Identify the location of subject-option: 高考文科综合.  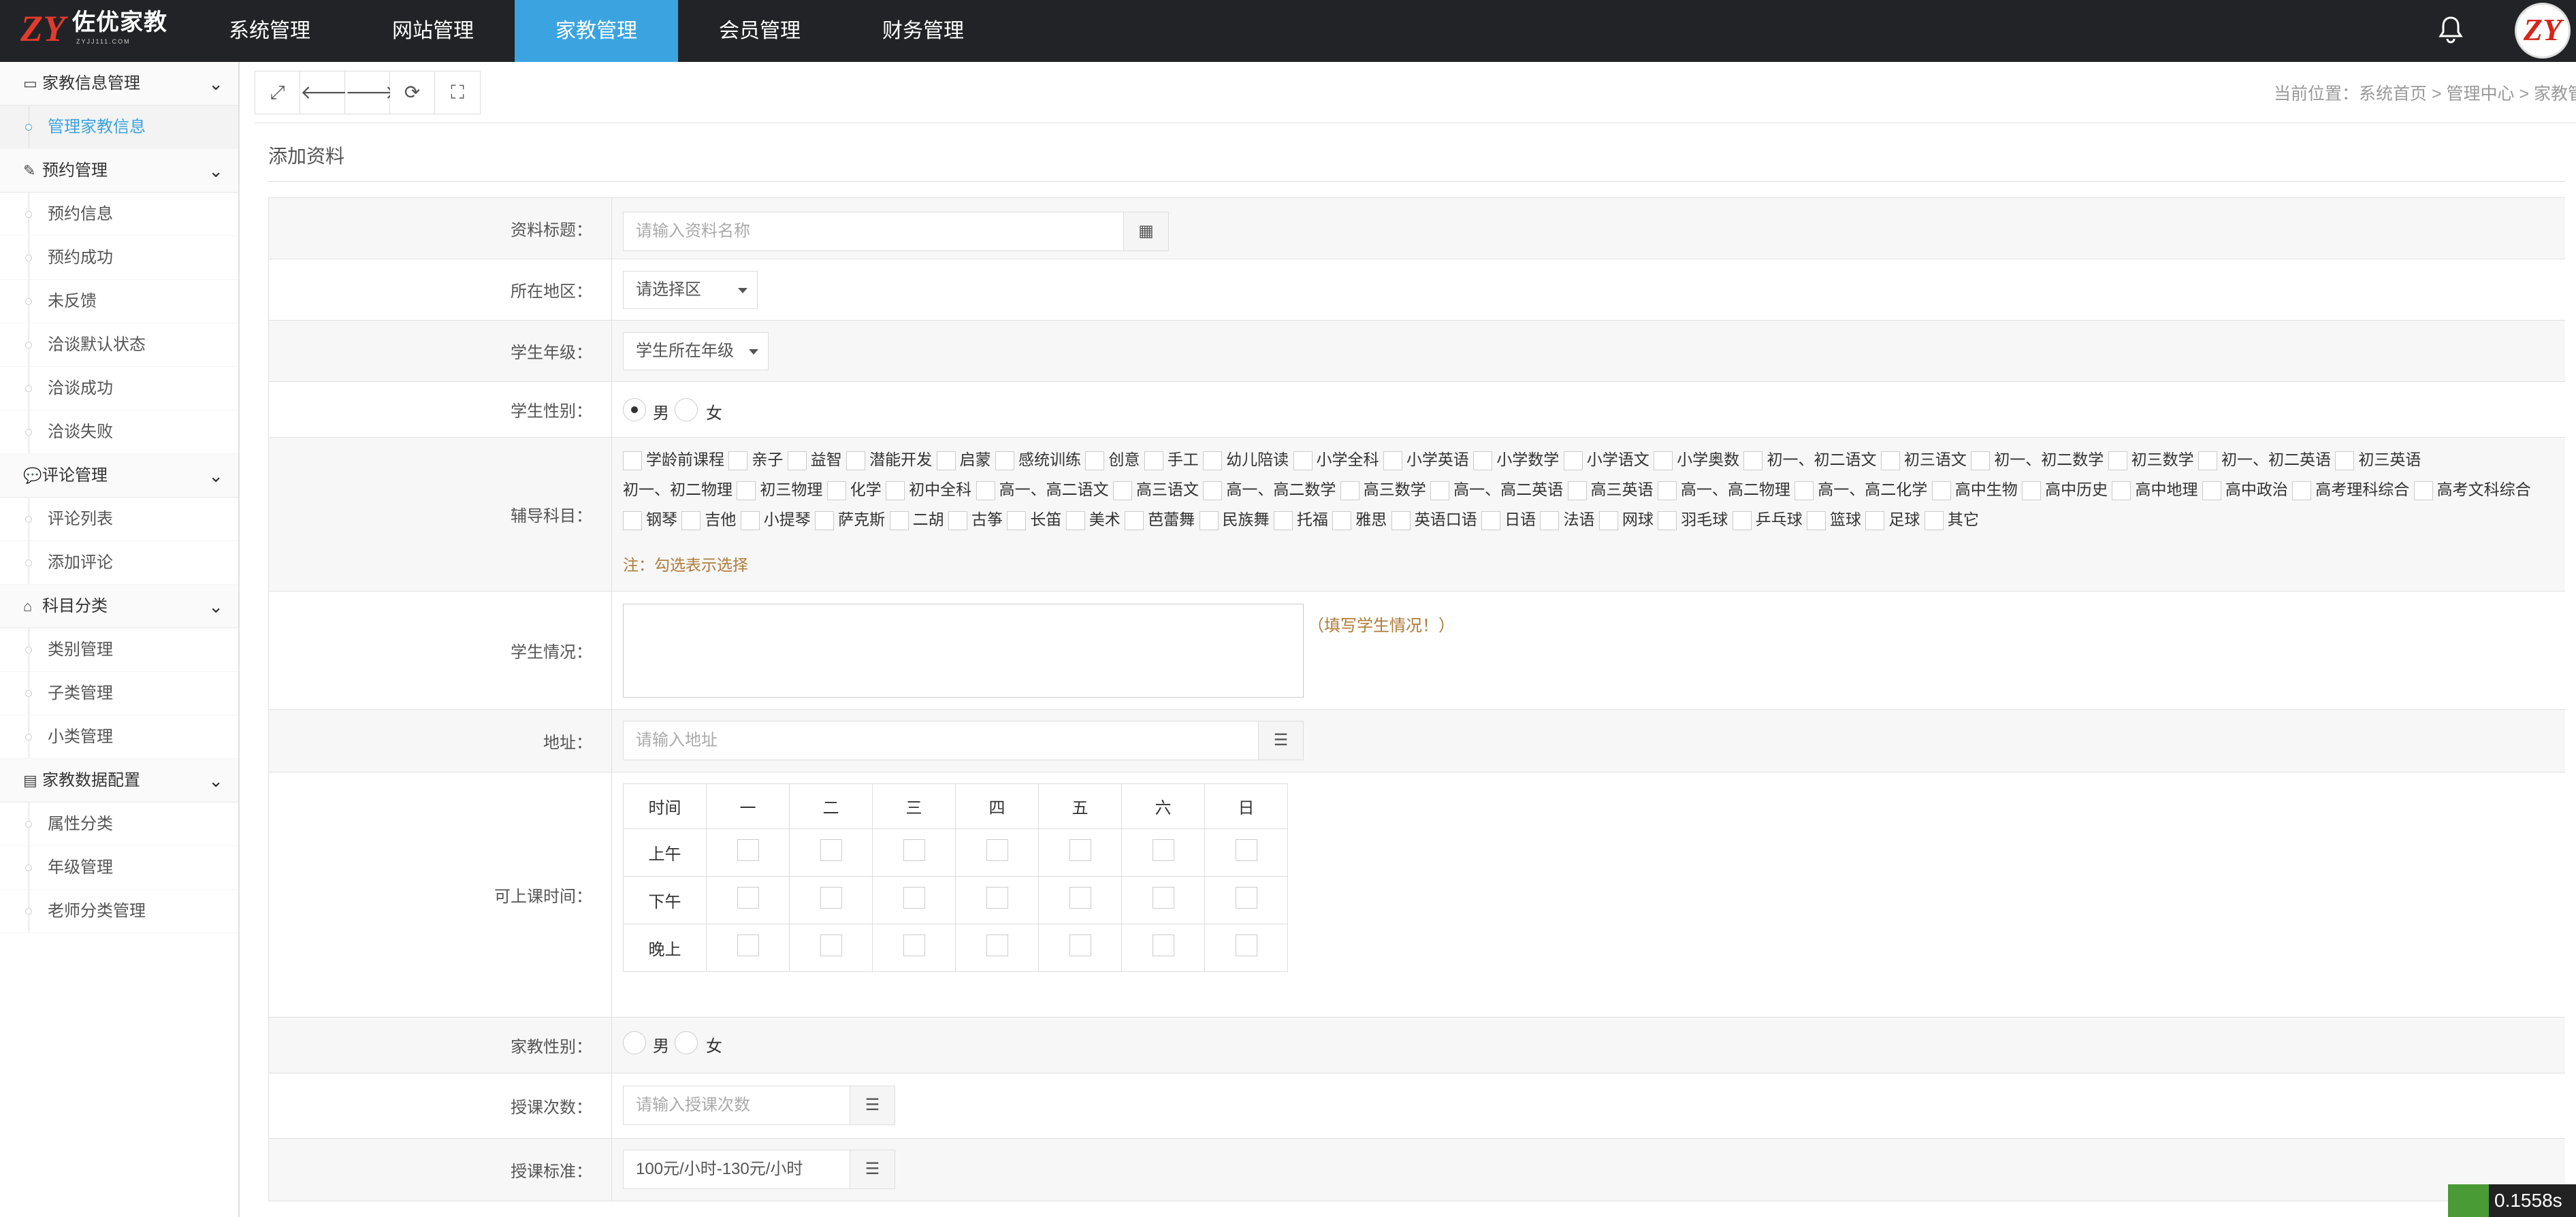
(2472, 489).